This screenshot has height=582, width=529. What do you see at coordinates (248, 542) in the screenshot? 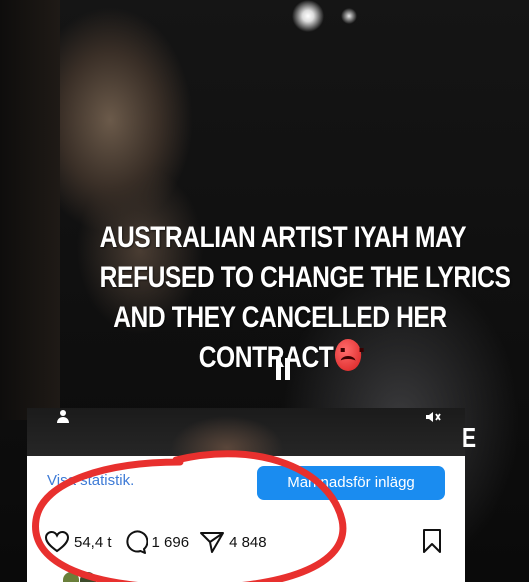
I see `share-count: 4 848` at bounding box center [248, 542].